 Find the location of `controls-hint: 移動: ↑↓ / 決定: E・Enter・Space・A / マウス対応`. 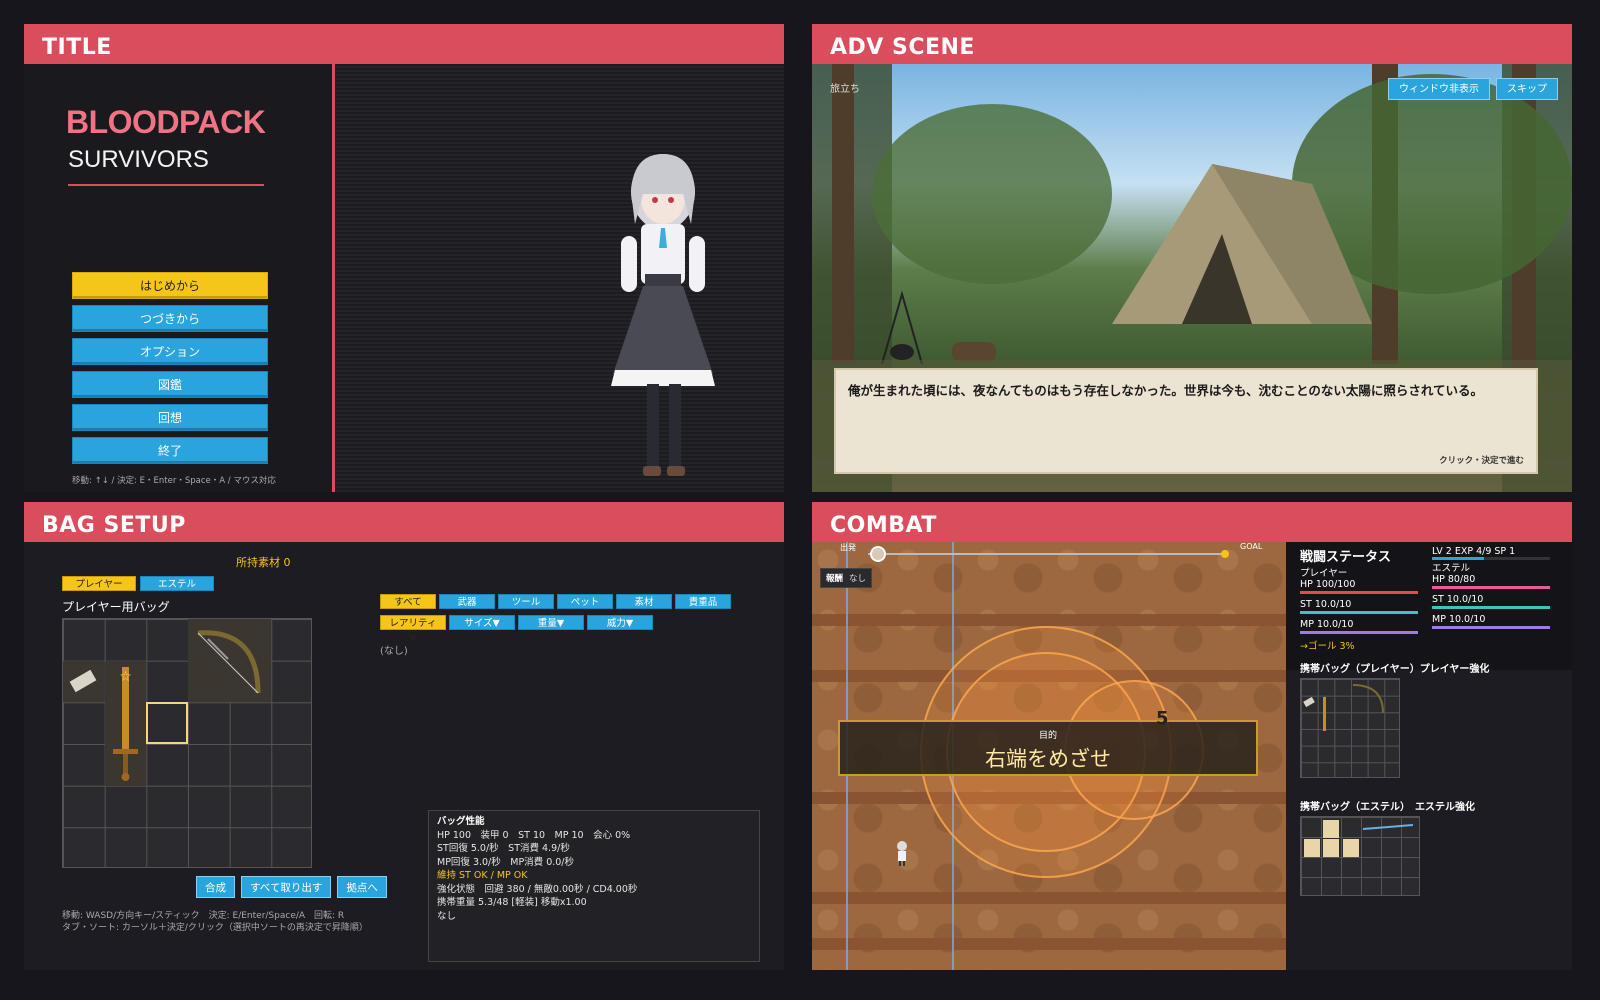

controls-hint: 移動: ↑↓ / 決定: E・Enter・Space・A / マウス対応 is located at coordinates (174, 481).